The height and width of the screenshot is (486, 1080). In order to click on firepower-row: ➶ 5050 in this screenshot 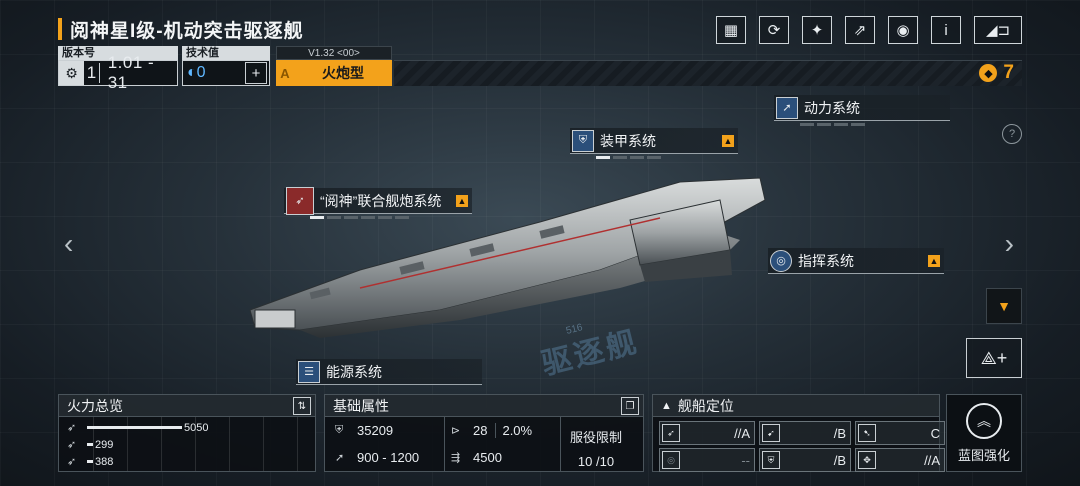, I will do `click(187, 427)`.